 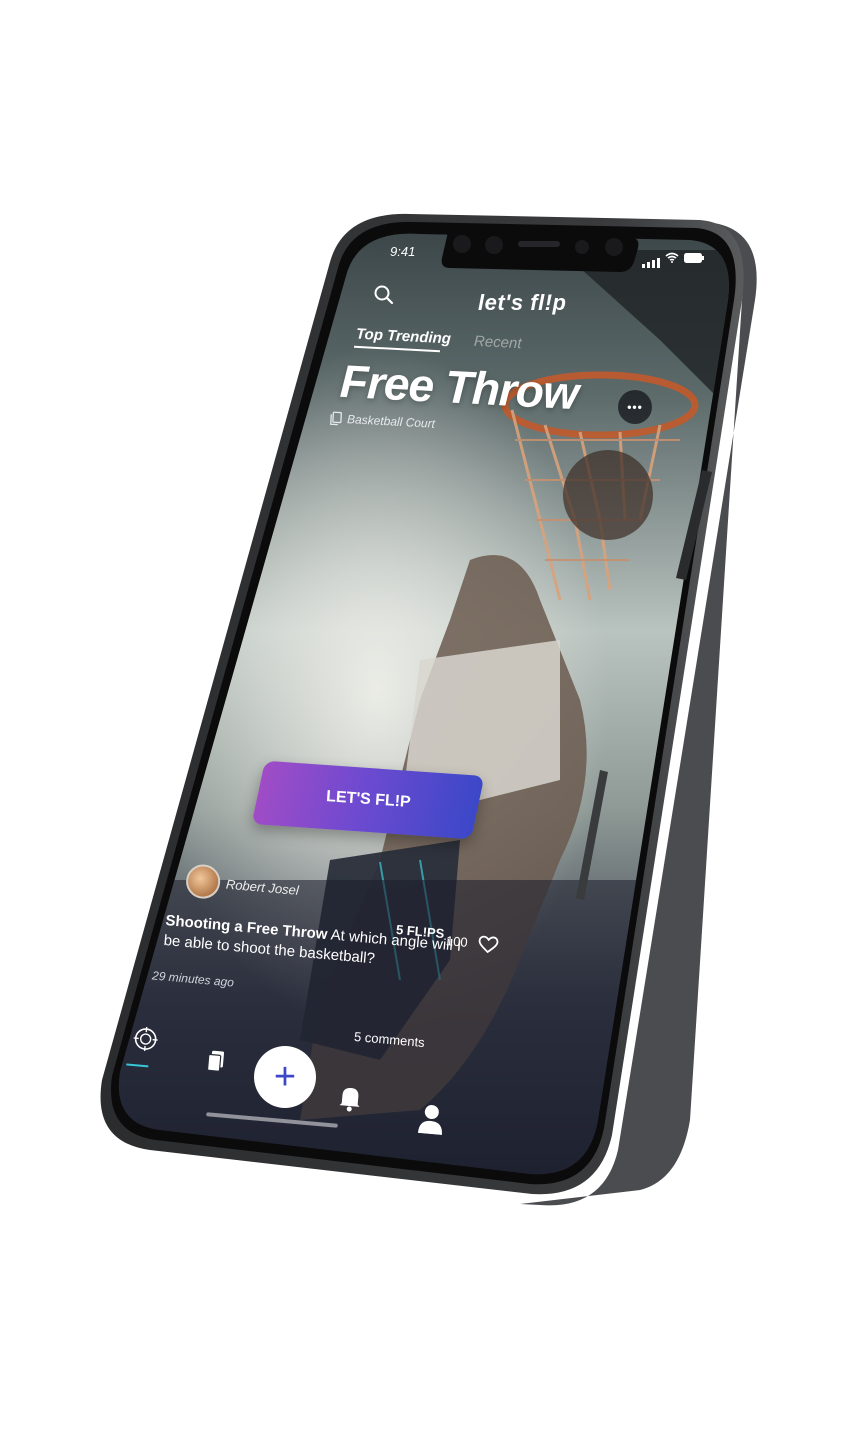 What do you see at coordinates (522, 302) in the screenshot?
I see `app-logo: let's fl!p` at bounding box center [522, 302].